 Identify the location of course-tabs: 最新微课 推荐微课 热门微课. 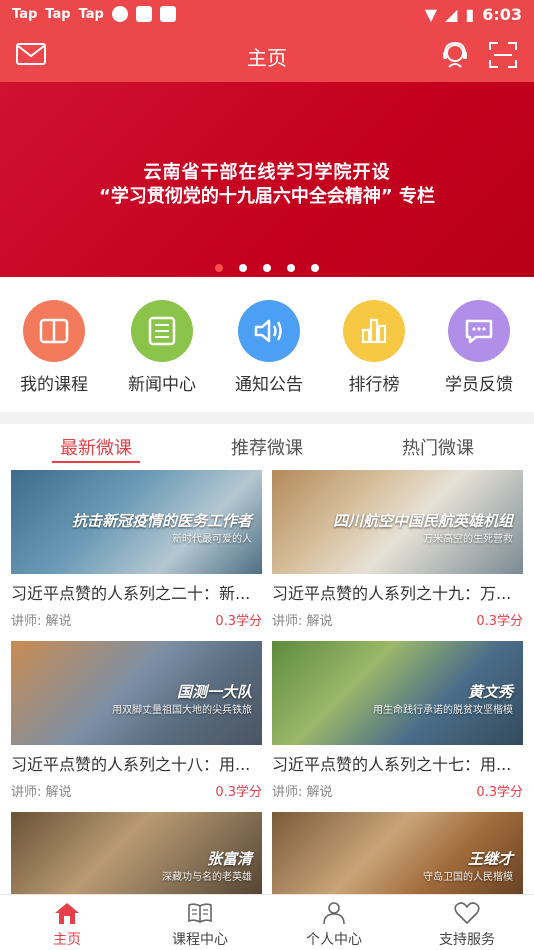
(267, 448).